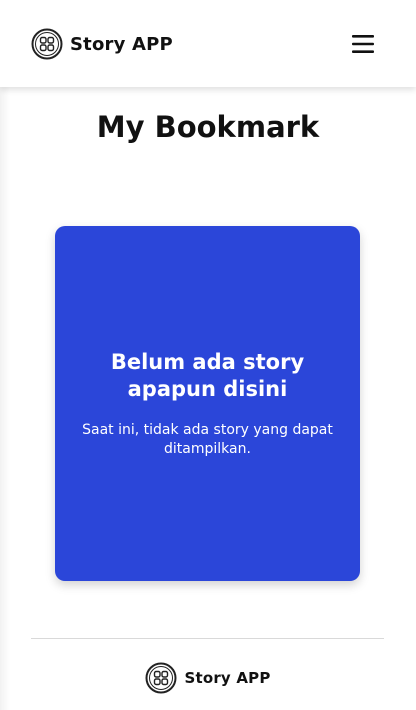  I want to click on page-title: My Bookmark, so click(208, 127).